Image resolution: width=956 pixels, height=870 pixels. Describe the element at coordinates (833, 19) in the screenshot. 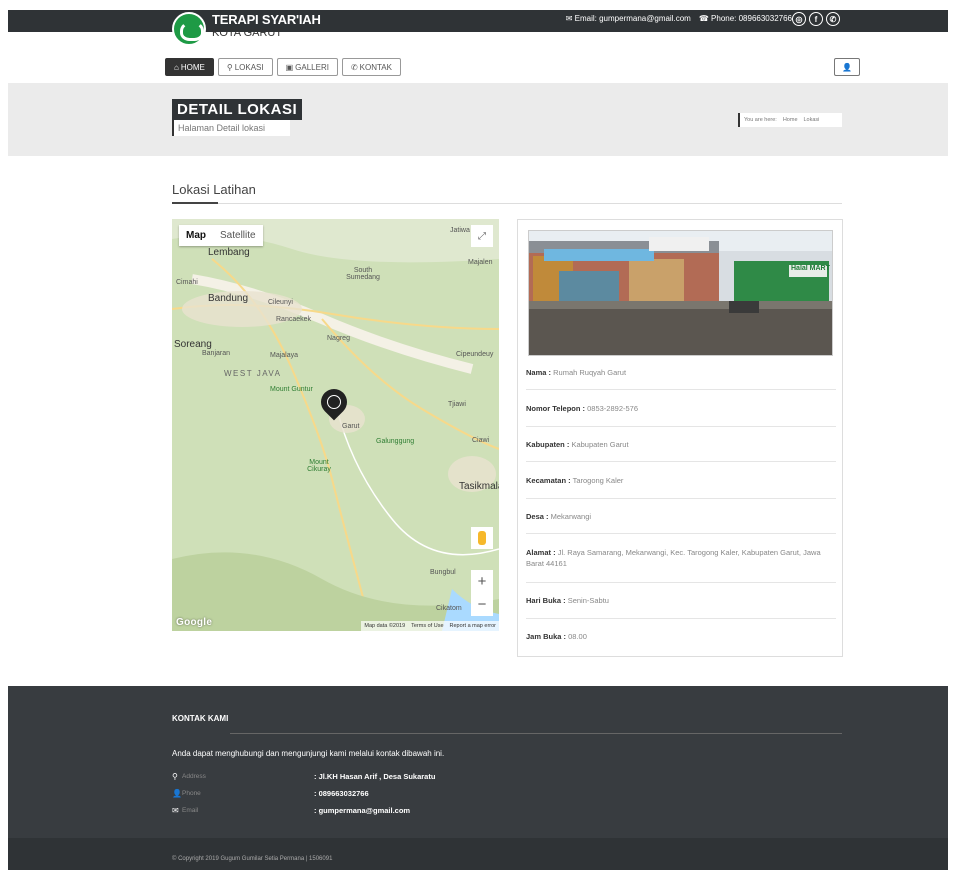

I see `whatsapp-icon: ✆` at that location.